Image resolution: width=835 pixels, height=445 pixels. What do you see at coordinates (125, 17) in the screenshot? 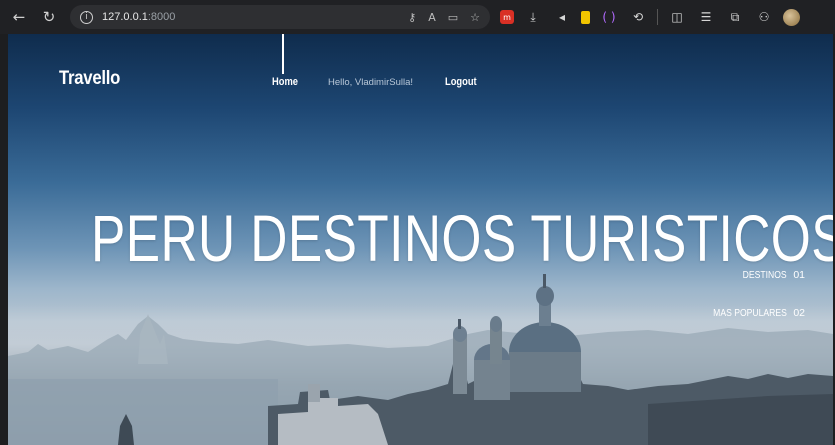
I see `url-host: 127.0.0.1` at bounding box center [125, 17].